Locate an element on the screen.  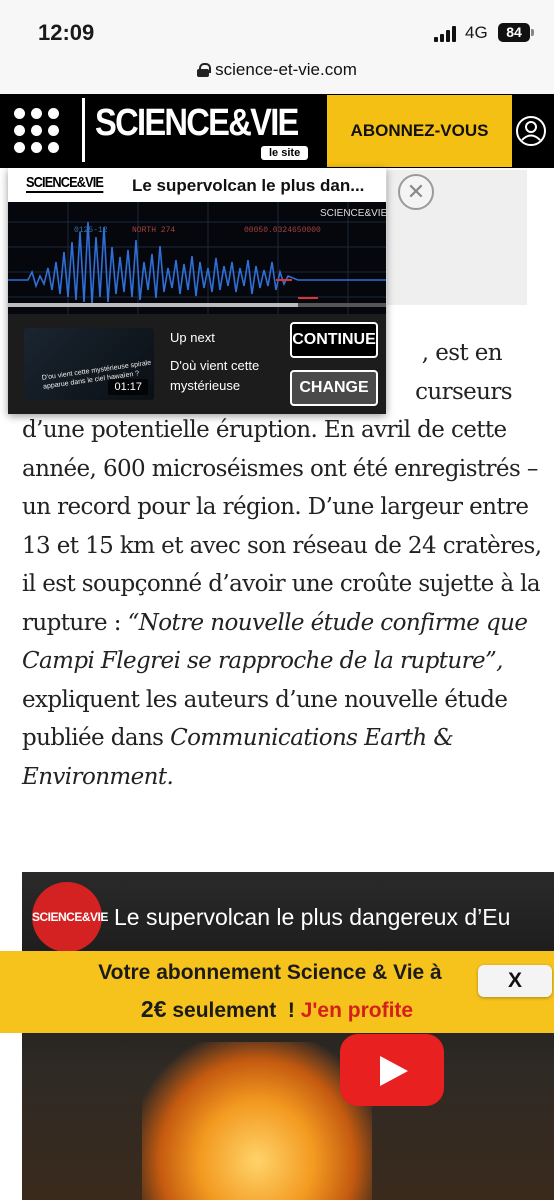
subscribe-button: ABONNEZ-VOUS is located at coordinates (419, 131).